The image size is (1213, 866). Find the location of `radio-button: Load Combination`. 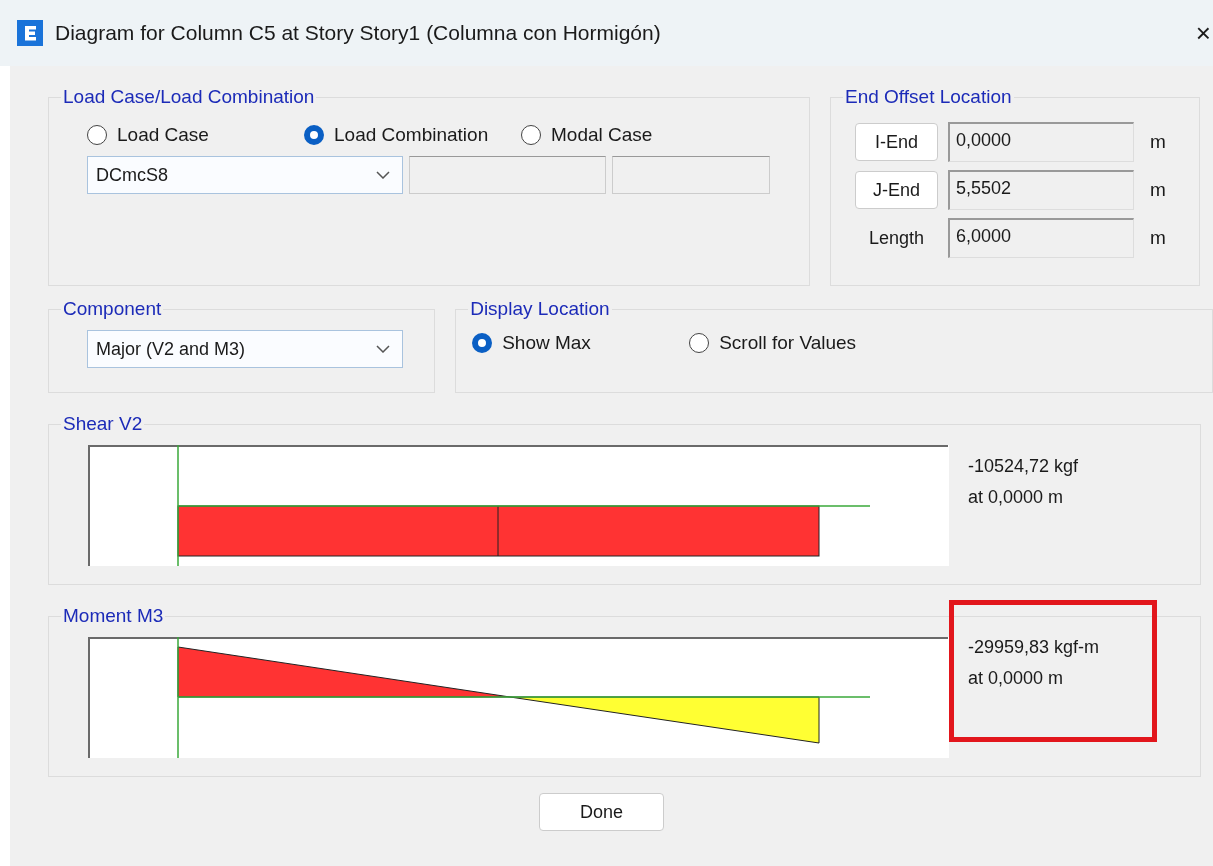

radio-button: Load Combination is located at coordinates (412, 135).